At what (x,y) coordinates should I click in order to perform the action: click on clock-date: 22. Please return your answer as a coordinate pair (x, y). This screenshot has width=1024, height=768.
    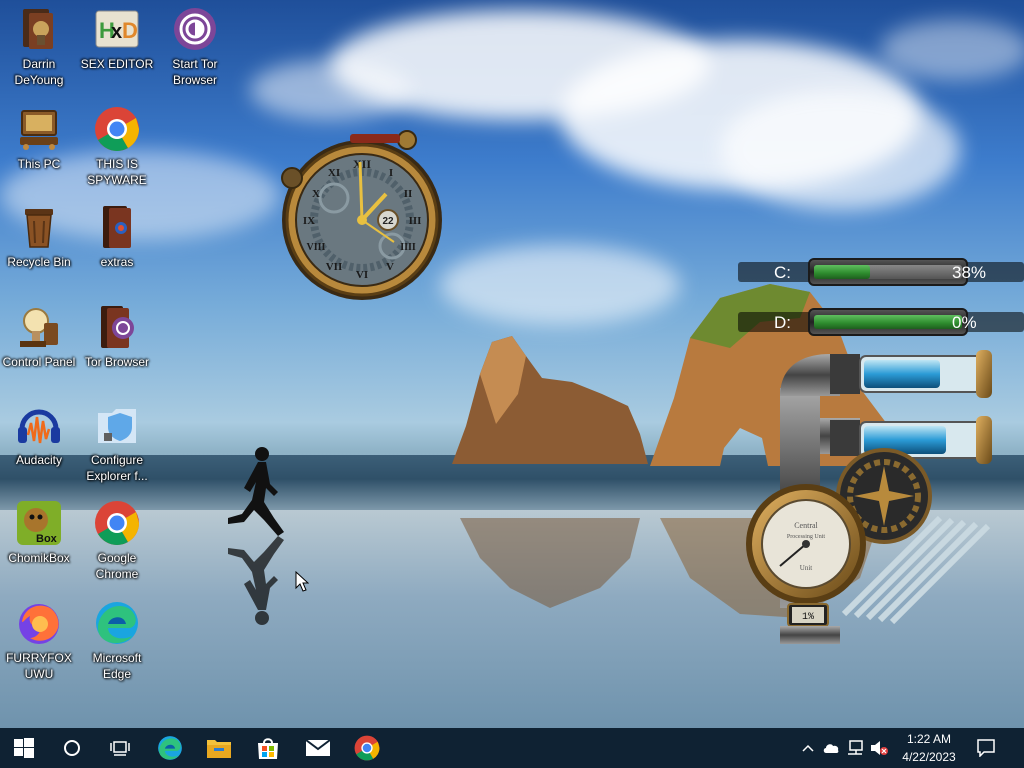
    Looking at the image, I should click on (388, 221).